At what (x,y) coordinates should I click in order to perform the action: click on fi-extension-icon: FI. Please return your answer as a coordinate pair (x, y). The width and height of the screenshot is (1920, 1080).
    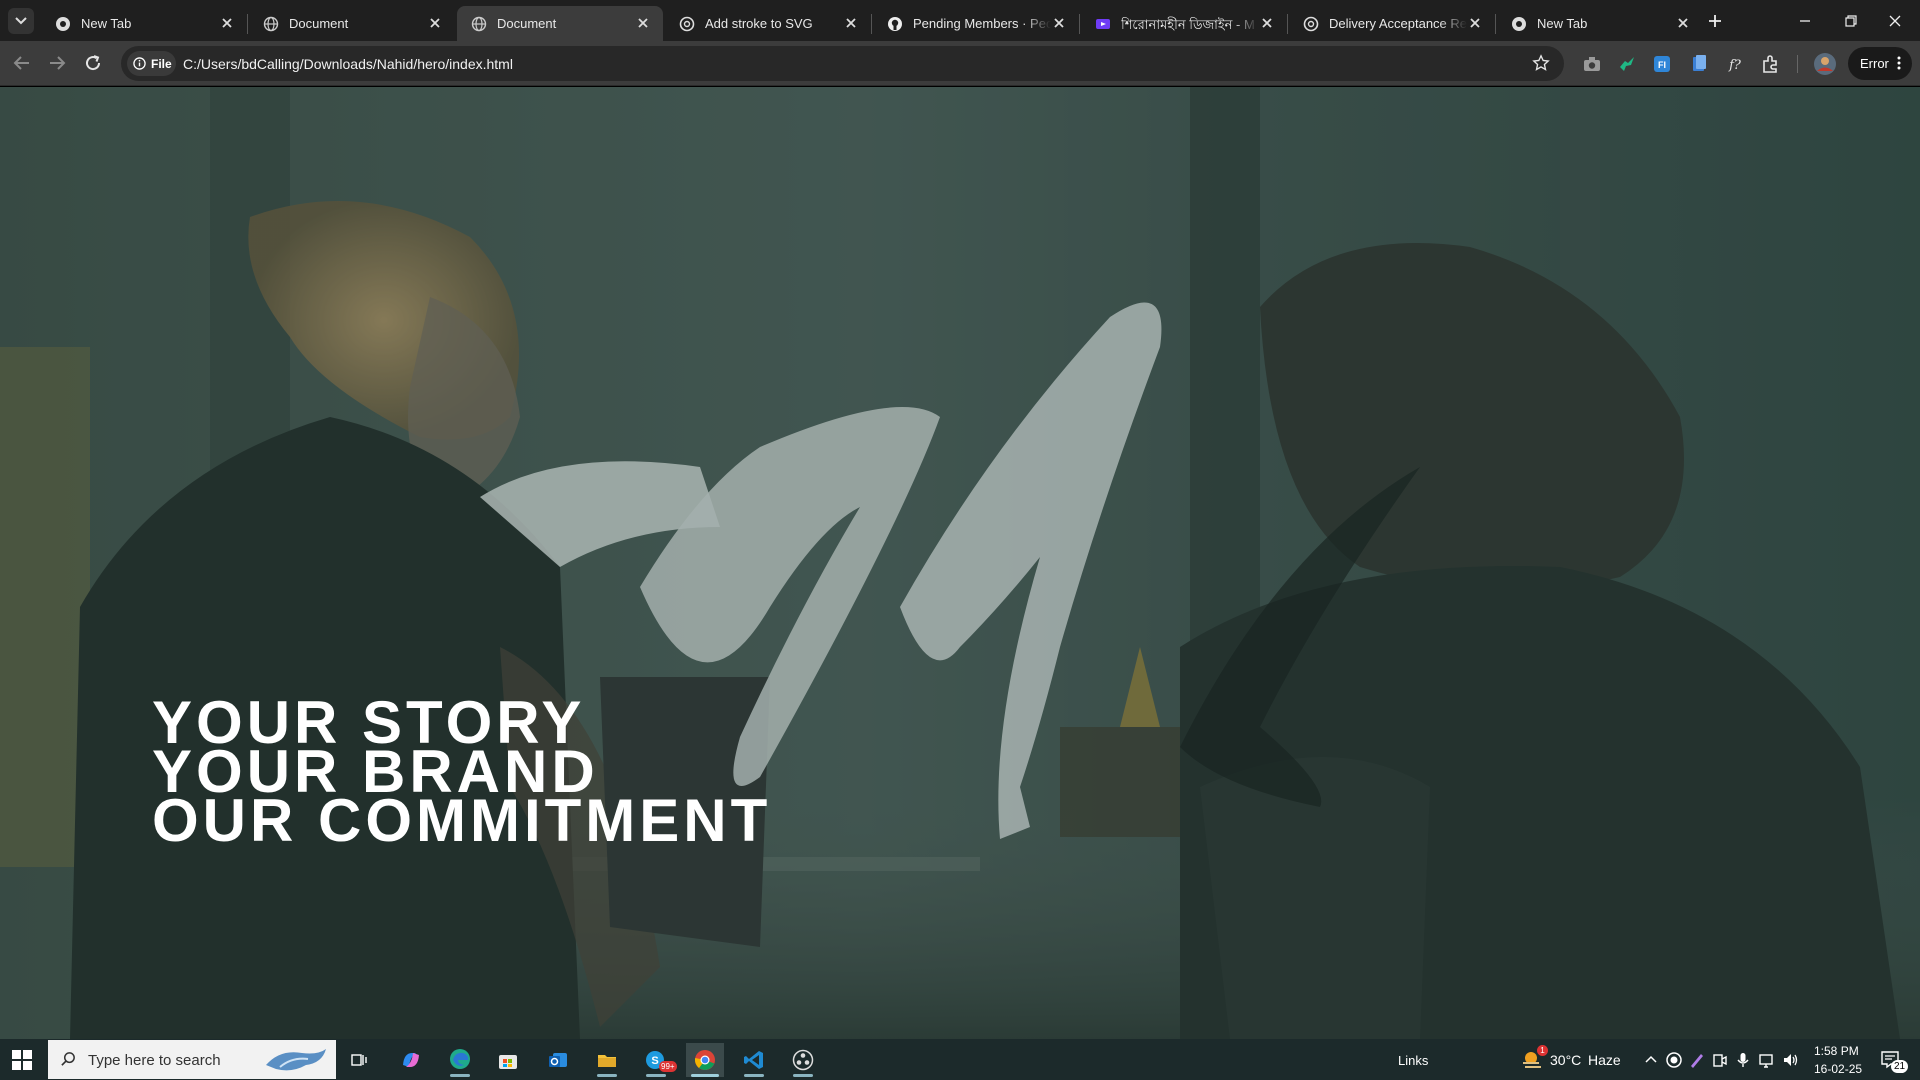
    Looking at the image, I should click on (1662, 64).